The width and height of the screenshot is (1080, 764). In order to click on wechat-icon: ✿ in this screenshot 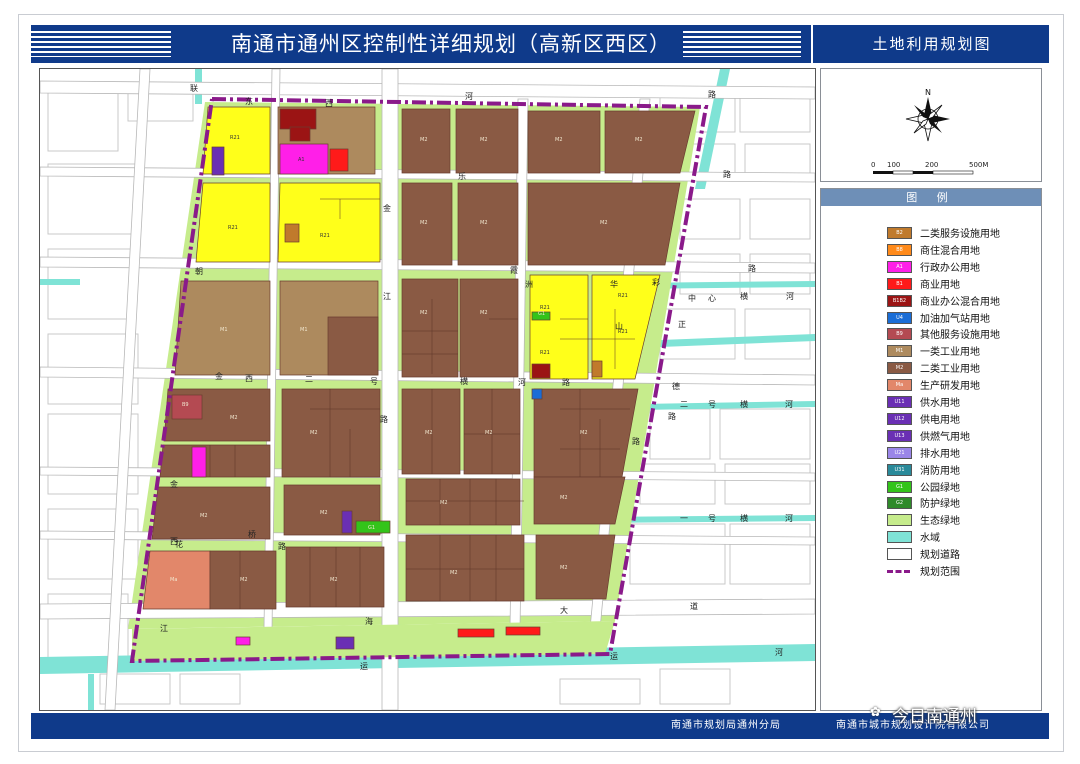, I will do `click(875, 712)`.